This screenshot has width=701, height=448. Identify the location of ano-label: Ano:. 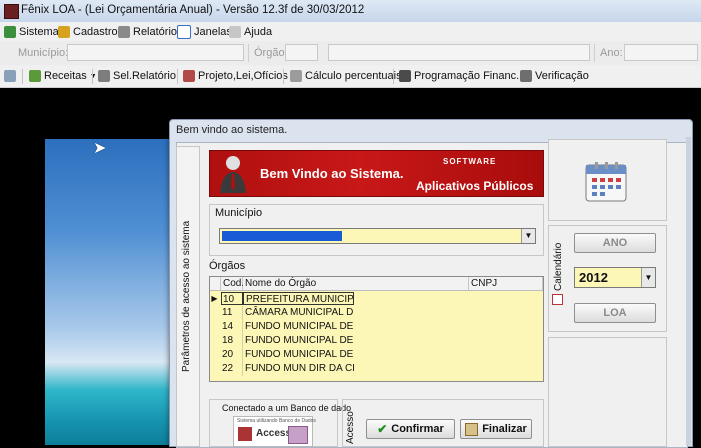
(611, 53).